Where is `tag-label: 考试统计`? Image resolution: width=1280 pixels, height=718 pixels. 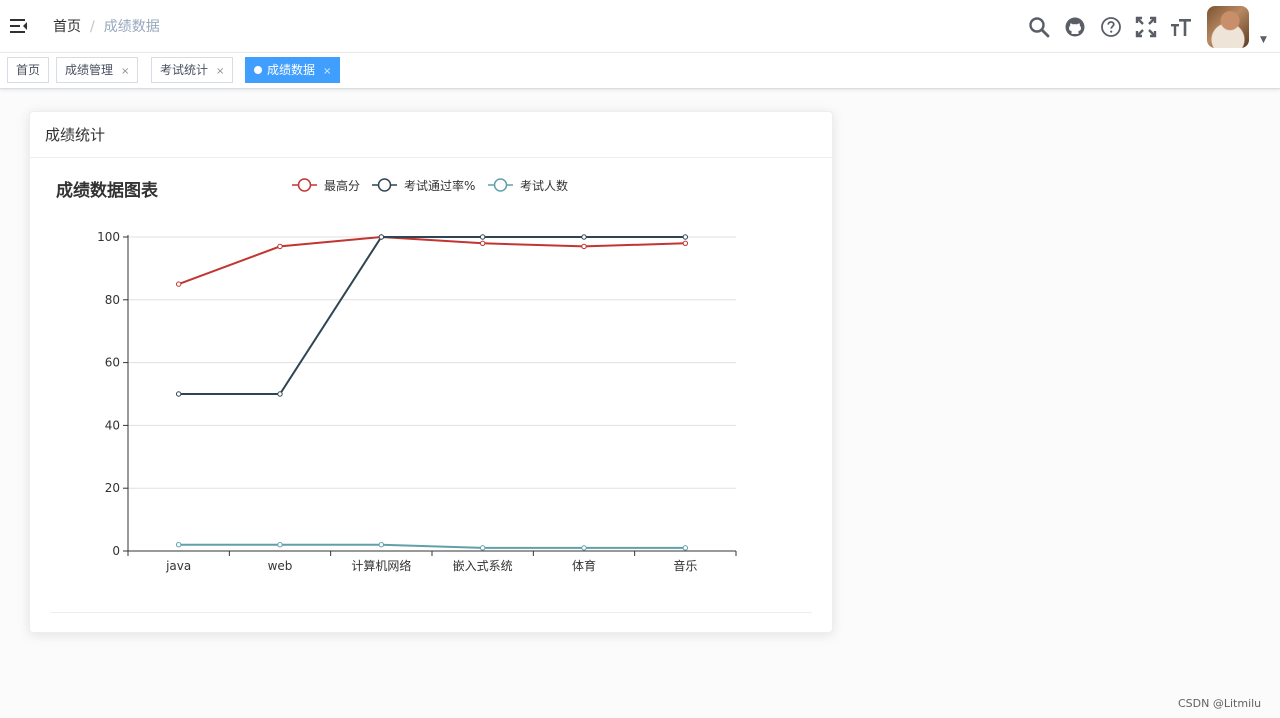 tag-label: 考试统计 is located at coordinates (184, 70).